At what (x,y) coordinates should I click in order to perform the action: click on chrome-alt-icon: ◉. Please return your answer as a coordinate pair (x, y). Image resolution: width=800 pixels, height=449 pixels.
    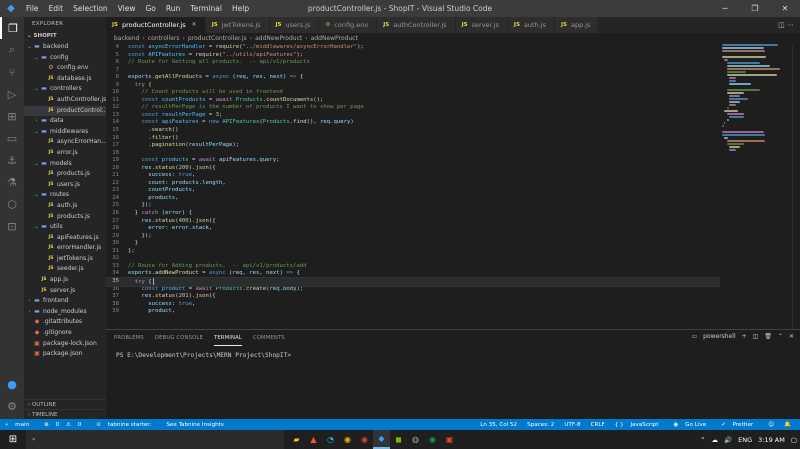
    Looking at the image, I should click on (432, 439).